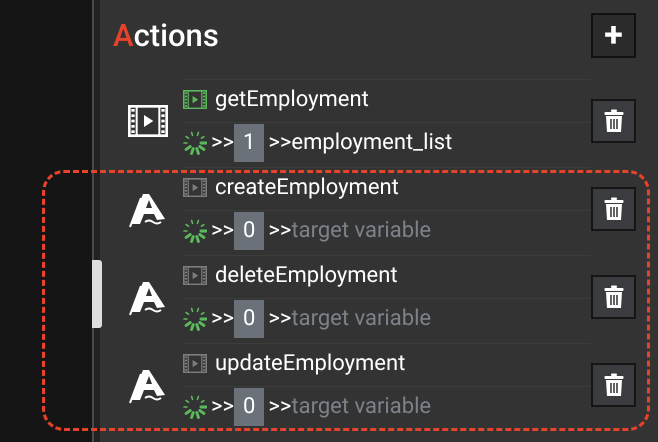 This screenshot has width=658, height=442. What do you see at coordinates (166, 35) in the screenshot?
I see `panel-title: Actions` at bounding box center [166, 35].